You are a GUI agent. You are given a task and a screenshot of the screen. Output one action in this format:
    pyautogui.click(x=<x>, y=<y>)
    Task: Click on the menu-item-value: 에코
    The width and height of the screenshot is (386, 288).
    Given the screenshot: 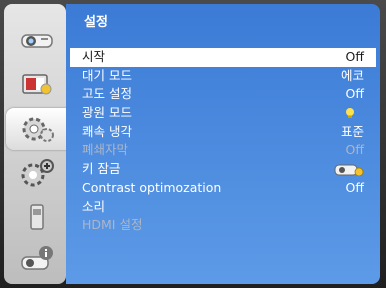 What is the action you would take?
    pyautogui.click(x=352, y=75)
    